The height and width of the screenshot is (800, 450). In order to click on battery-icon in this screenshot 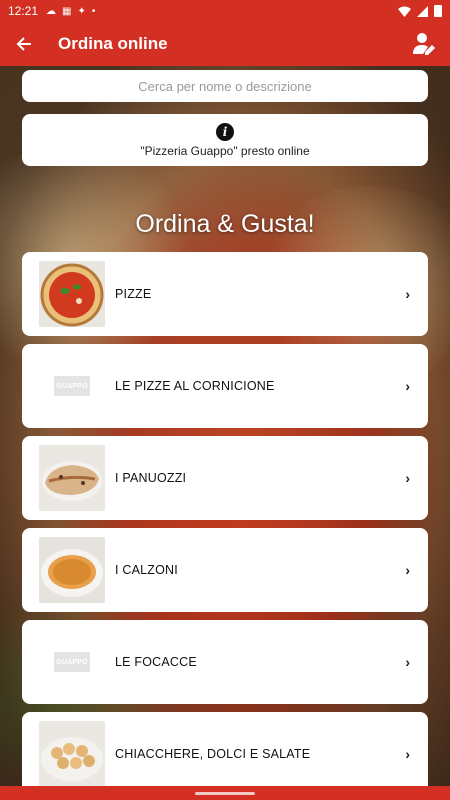, I will do `click(438, 11)`.